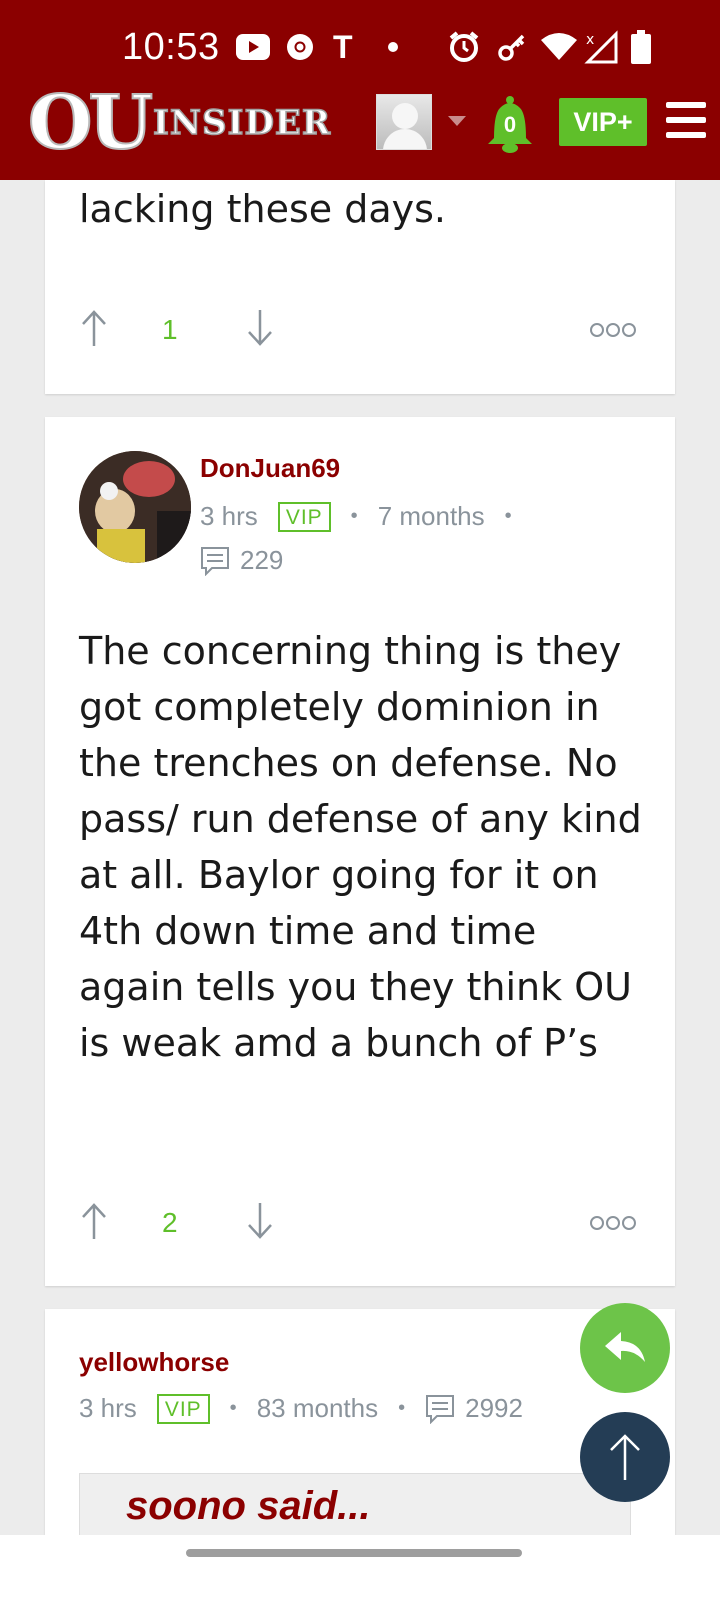  What do you see at coordinates (494, 1408) in the screenshot?
I see `comment-count: 2992` at bounding box center [494, 1408].